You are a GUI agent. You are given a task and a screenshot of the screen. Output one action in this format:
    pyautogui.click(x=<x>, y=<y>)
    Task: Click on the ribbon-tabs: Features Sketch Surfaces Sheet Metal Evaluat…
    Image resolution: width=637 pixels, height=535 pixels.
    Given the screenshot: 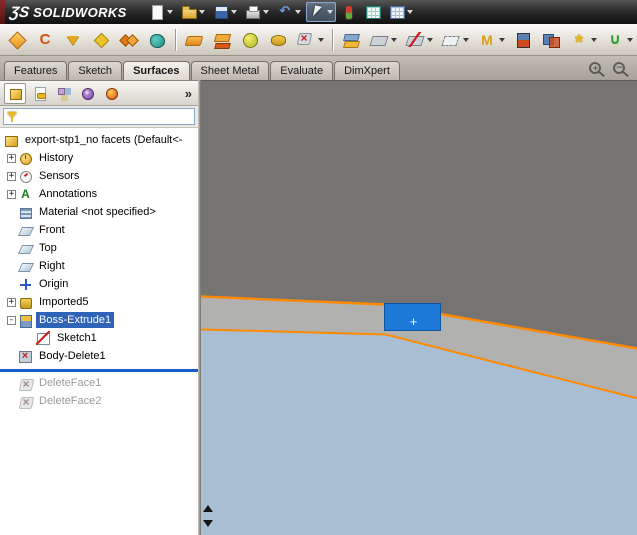 What is the action you would take?
    pyautogui.click(x=201, y=70)
    